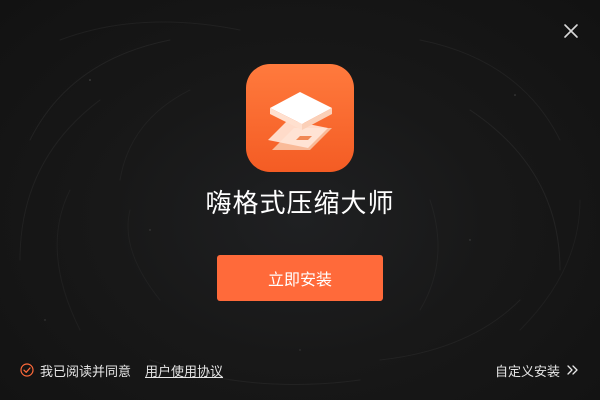 Image resolution: width=600 pixels, height=400 pixels. What do you see at coordinates (571, 31) in the screenshot?
I see `close-icon` at bounding box center [571, 31].